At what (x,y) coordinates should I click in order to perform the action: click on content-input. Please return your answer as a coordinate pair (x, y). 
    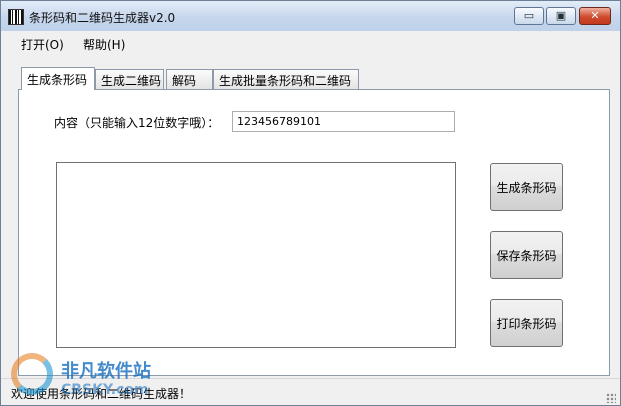
    Looking at the image, I should click on (343, 121).